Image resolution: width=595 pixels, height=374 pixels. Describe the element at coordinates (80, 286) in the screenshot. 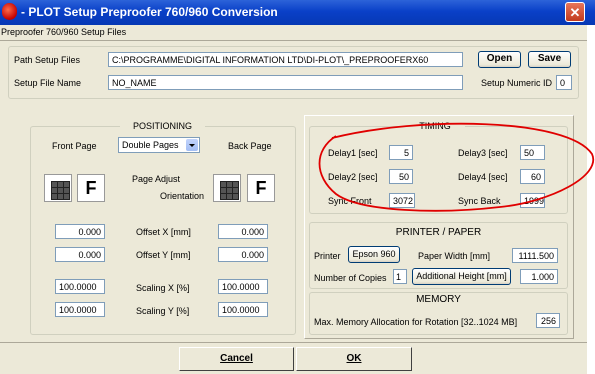

I see `front-scaling-x-input: 100.0000` at that location.